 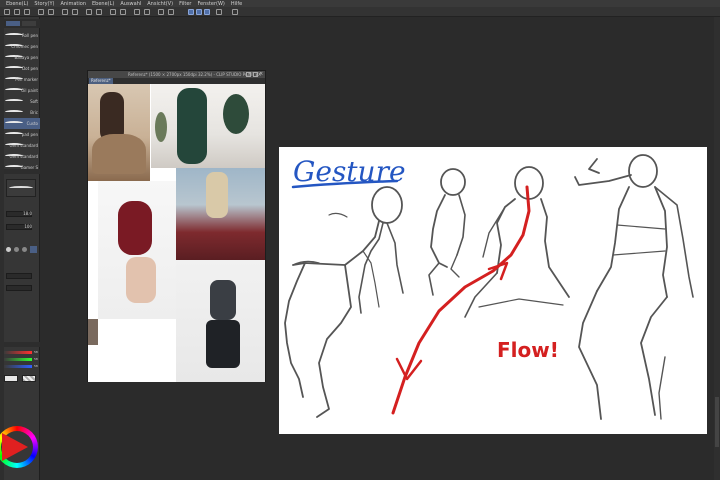 What do you see at coordinates (29, 35) in the screenshot?
I see `brush-name: Roll pen` at bounding box center [29, 35].